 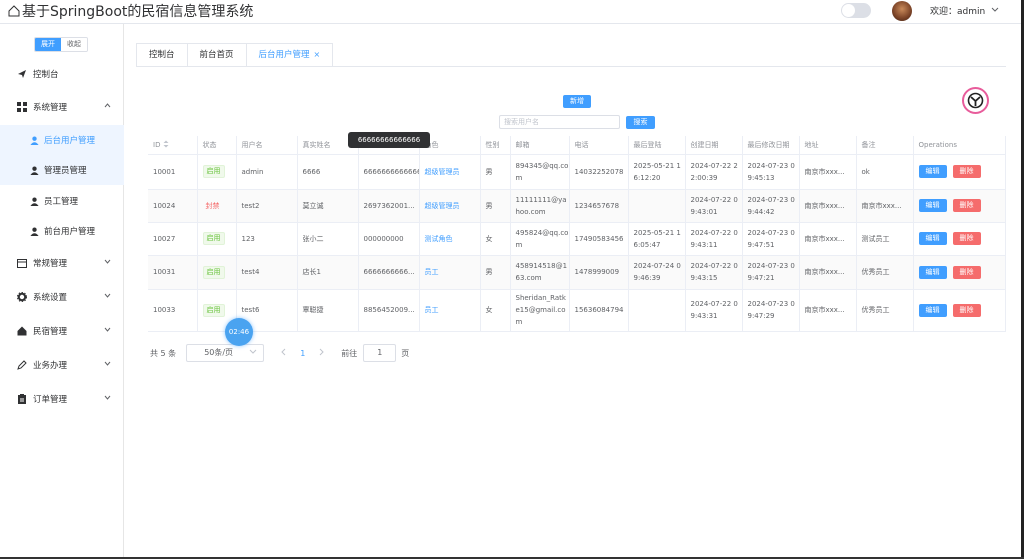 I want to click on cell-role: 测试角色, so click(x=450, y=239).